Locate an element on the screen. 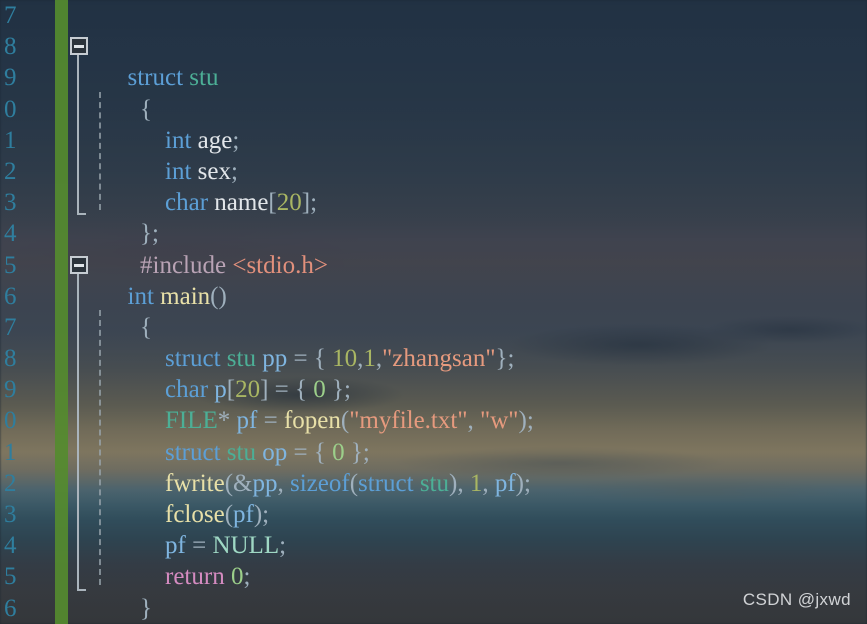 The image size is (867, 624). code-line: } is located at coordinates (467, 591).